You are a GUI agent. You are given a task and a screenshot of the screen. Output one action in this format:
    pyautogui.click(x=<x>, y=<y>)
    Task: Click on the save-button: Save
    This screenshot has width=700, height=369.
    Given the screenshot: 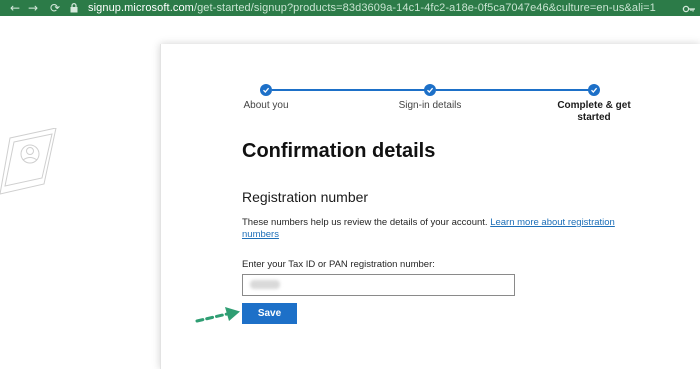 What is the action you would take?
    pyautogui.click(x=269, y=313)
    